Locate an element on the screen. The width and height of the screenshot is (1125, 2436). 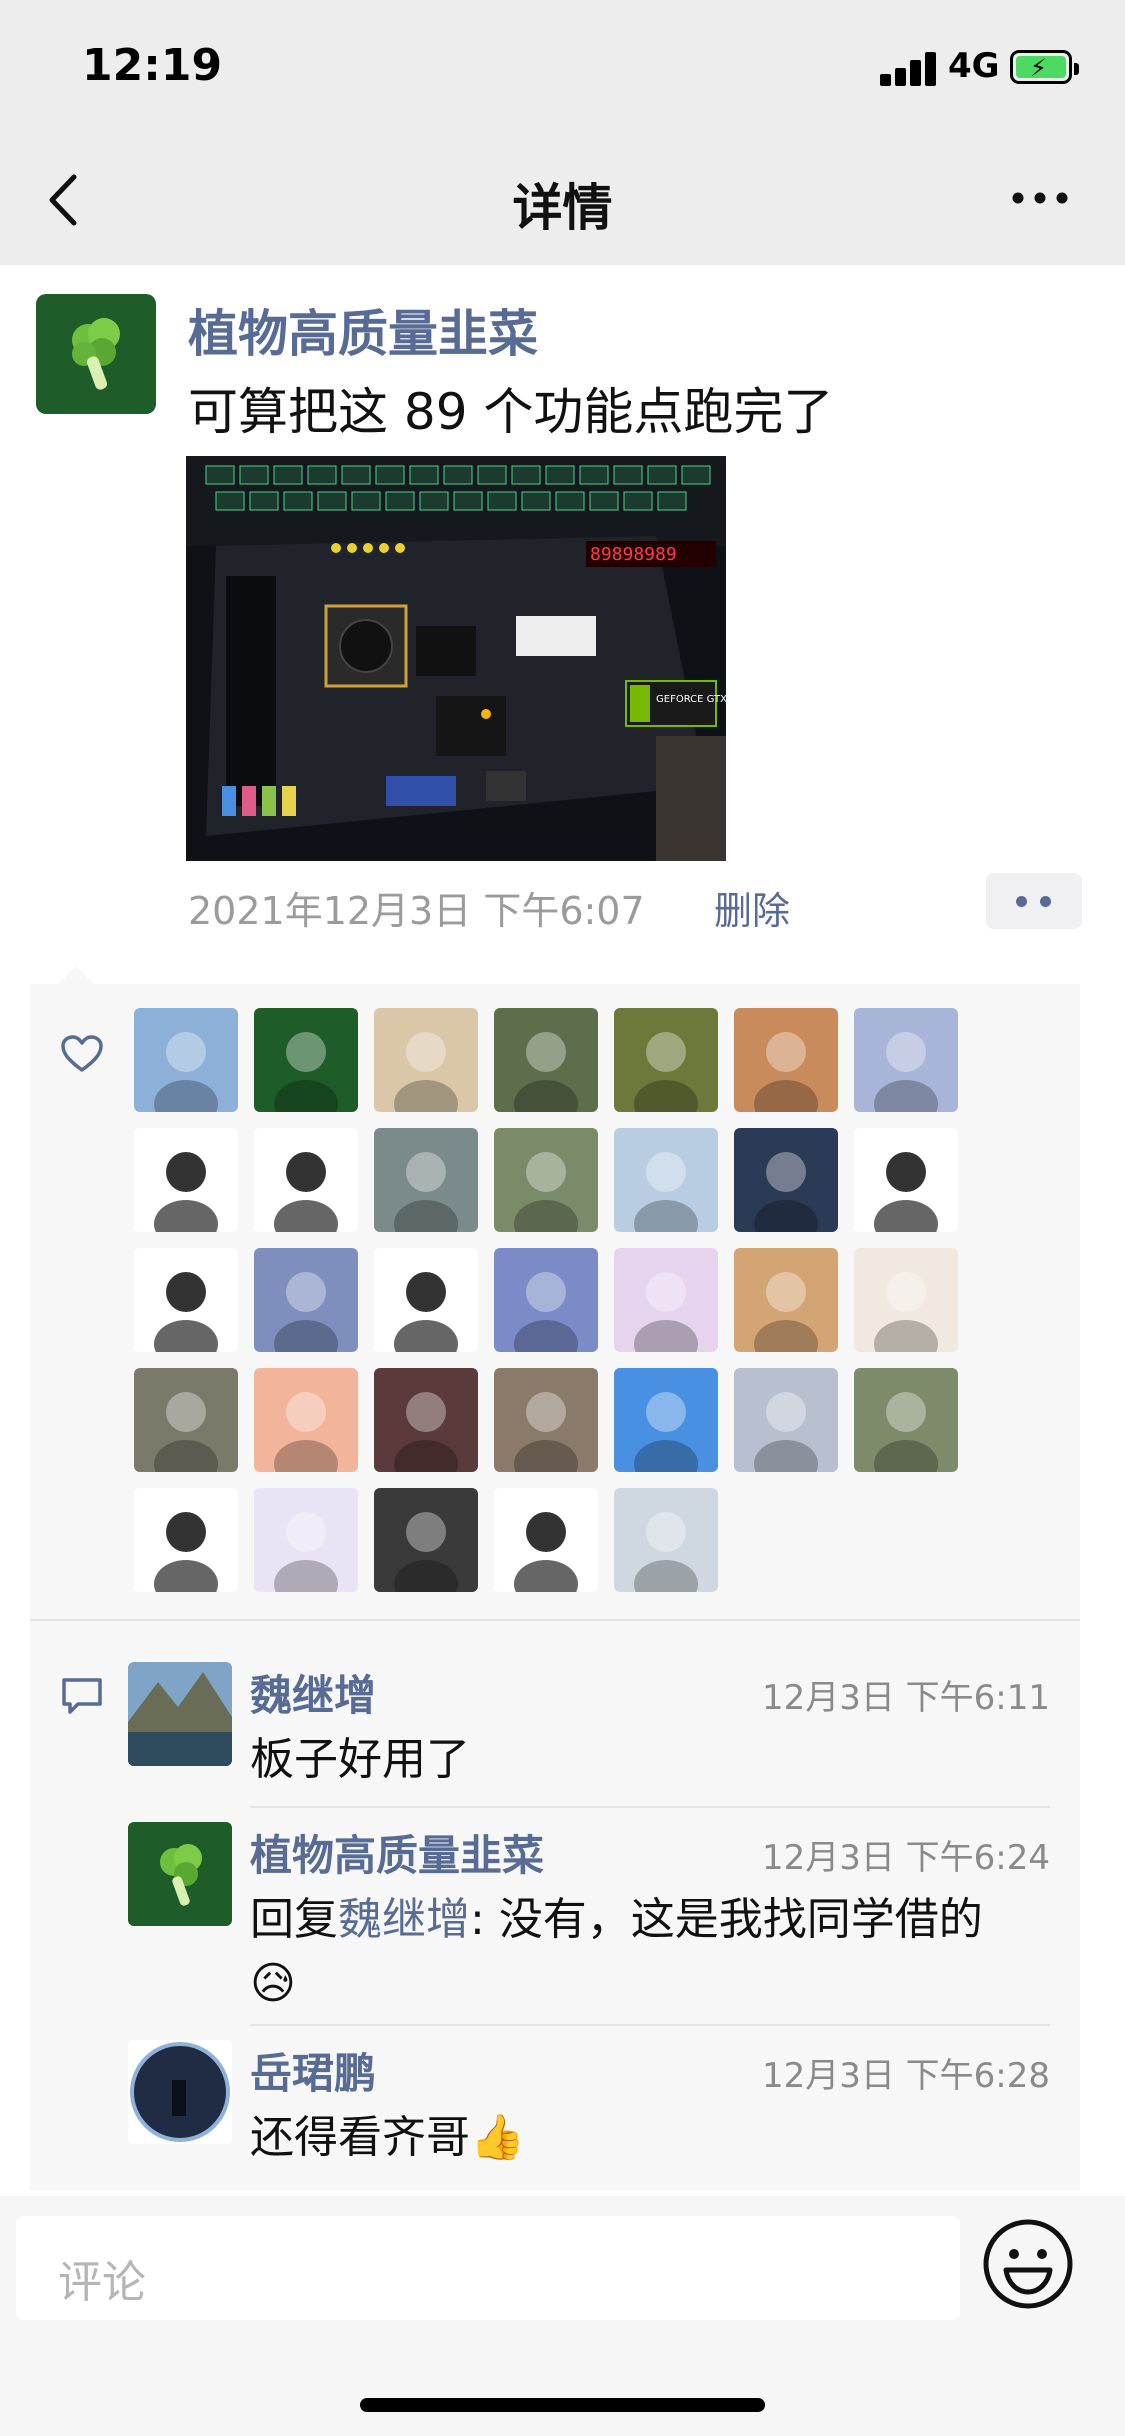
gpu-caption: GEFORCE GTX is located at coordinates (691, 699).